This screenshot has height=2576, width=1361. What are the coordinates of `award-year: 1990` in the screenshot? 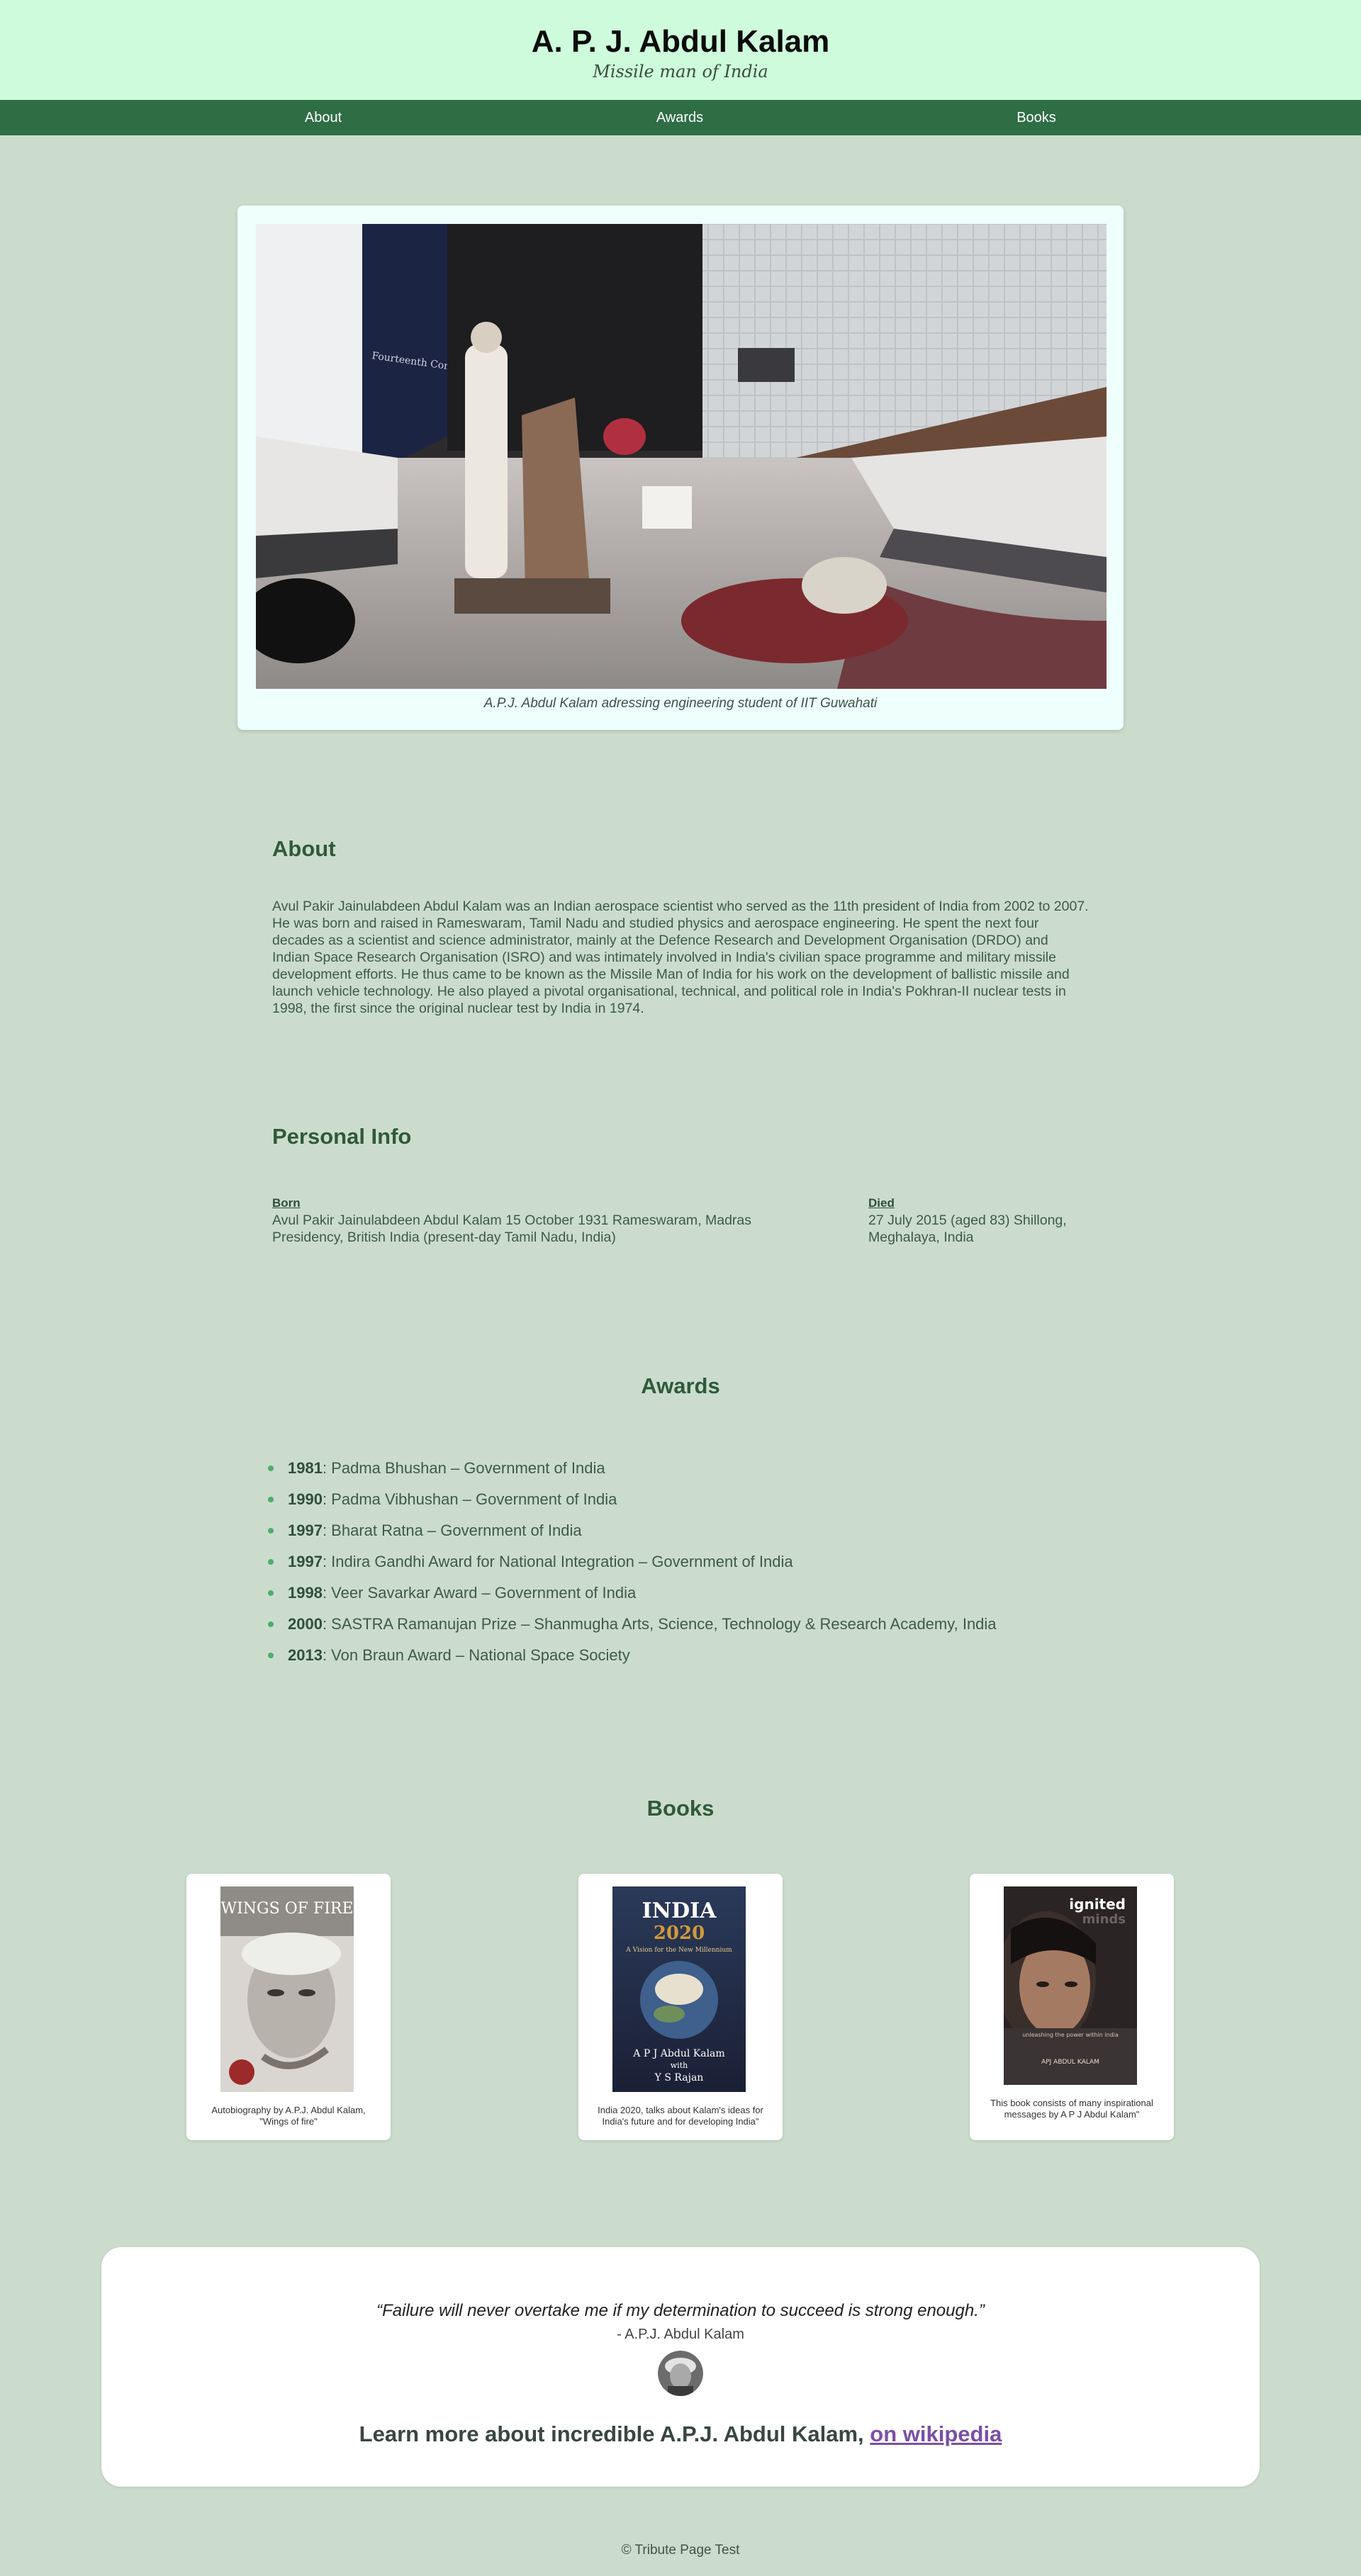 It's located at (306, 1499).